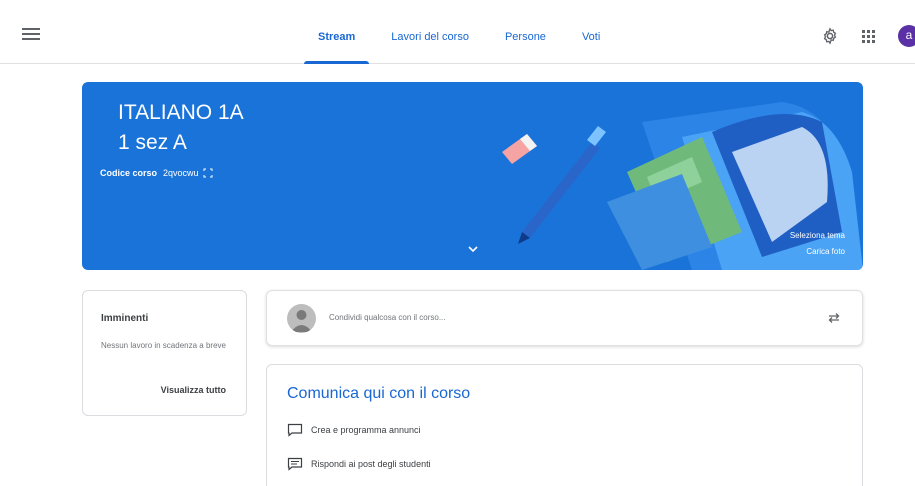 Image resolution: width=915 pixels, height=486 pixels. I want to click on tab-classwork: Lavori del corso, so click(430, 32).